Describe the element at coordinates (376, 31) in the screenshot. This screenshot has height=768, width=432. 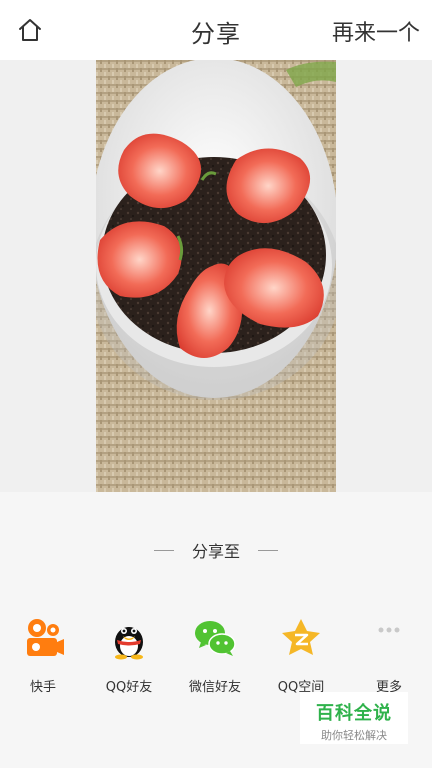
I see `again-button: 再来一个` at that location.